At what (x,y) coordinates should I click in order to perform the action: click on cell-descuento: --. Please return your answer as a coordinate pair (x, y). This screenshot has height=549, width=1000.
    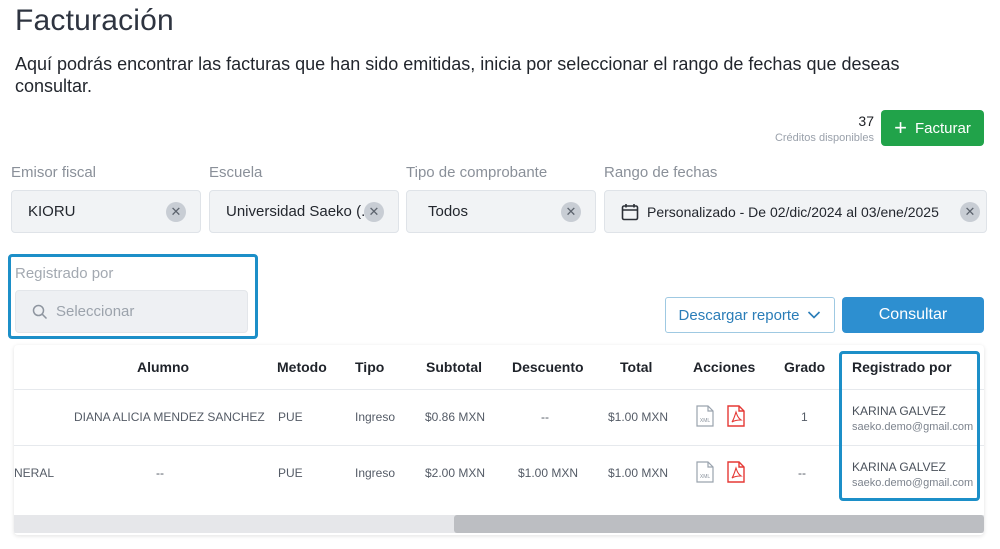
    Looking at the image, I should click on (545, 417).